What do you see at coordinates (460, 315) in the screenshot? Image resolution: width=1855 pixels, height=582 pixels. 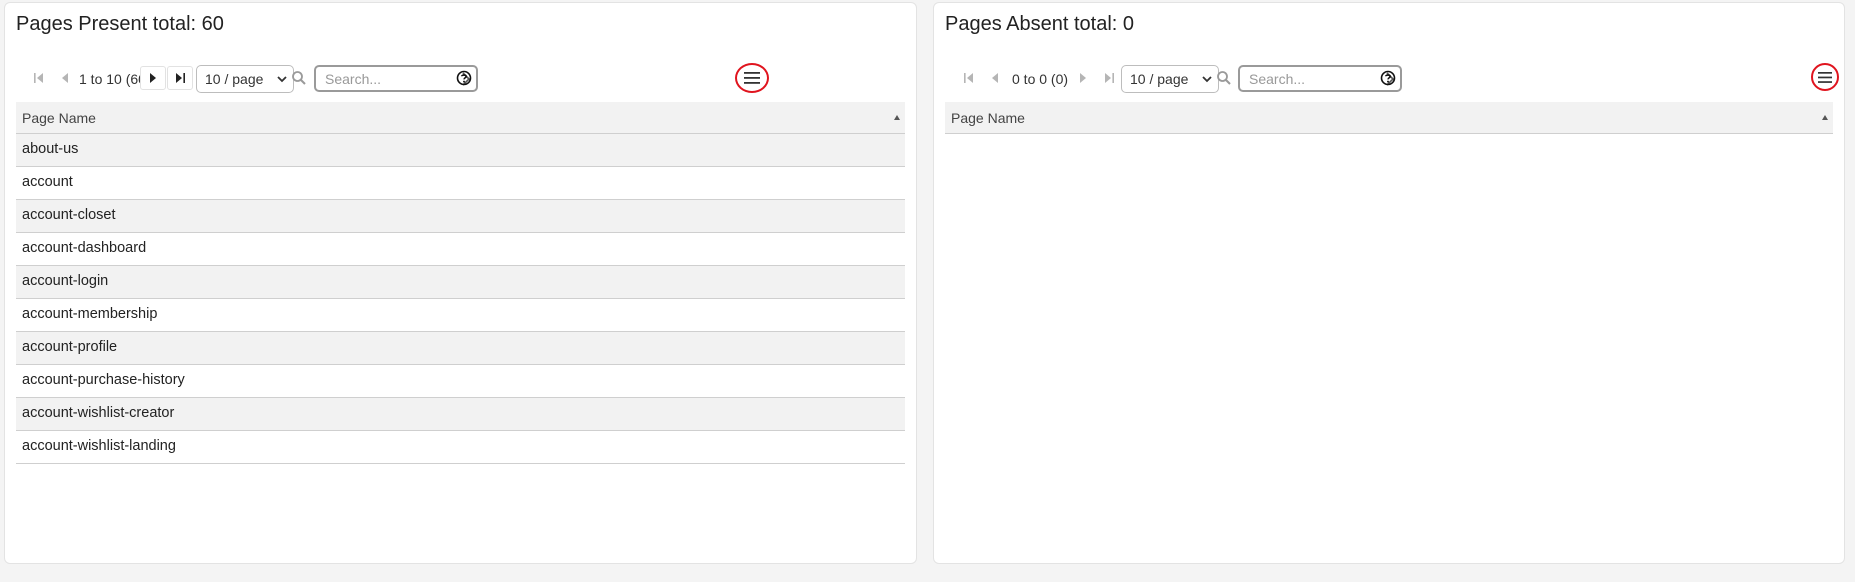 I see `table-row: account-membership` at bounding box center [460, 315].